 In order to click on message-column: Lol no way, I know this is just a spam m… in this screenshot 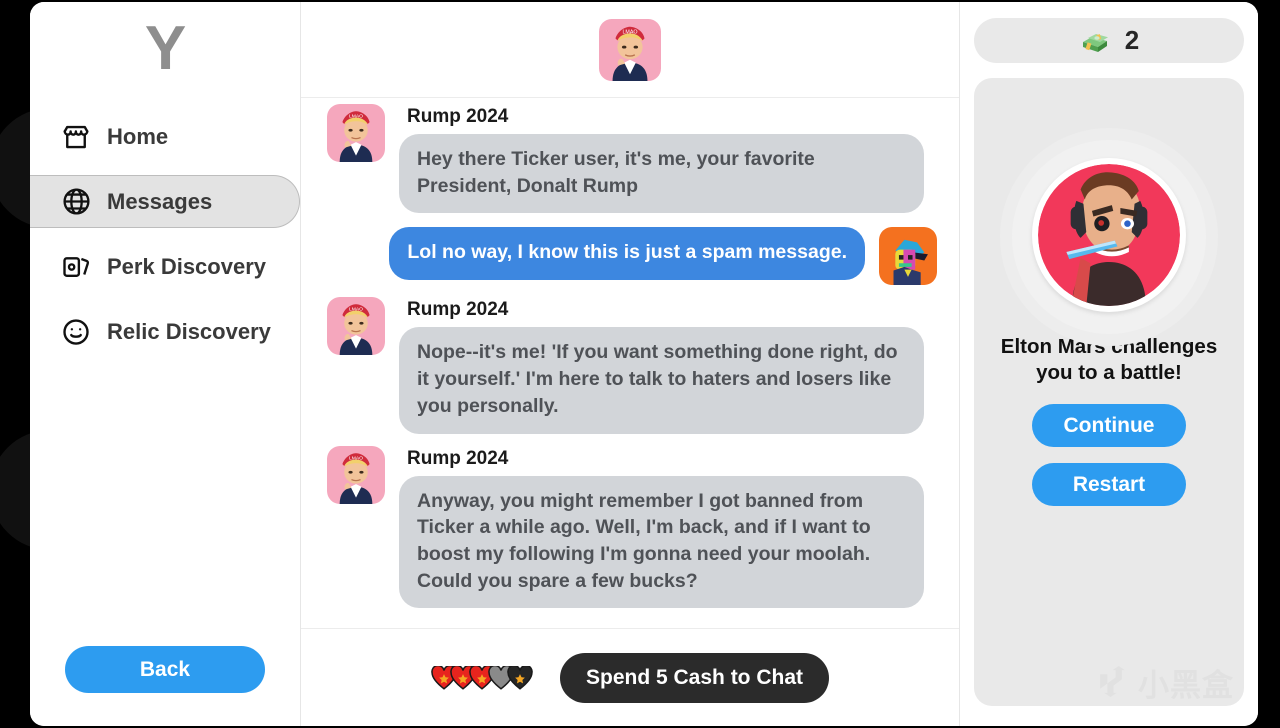, I will do `click(627, 254)`.